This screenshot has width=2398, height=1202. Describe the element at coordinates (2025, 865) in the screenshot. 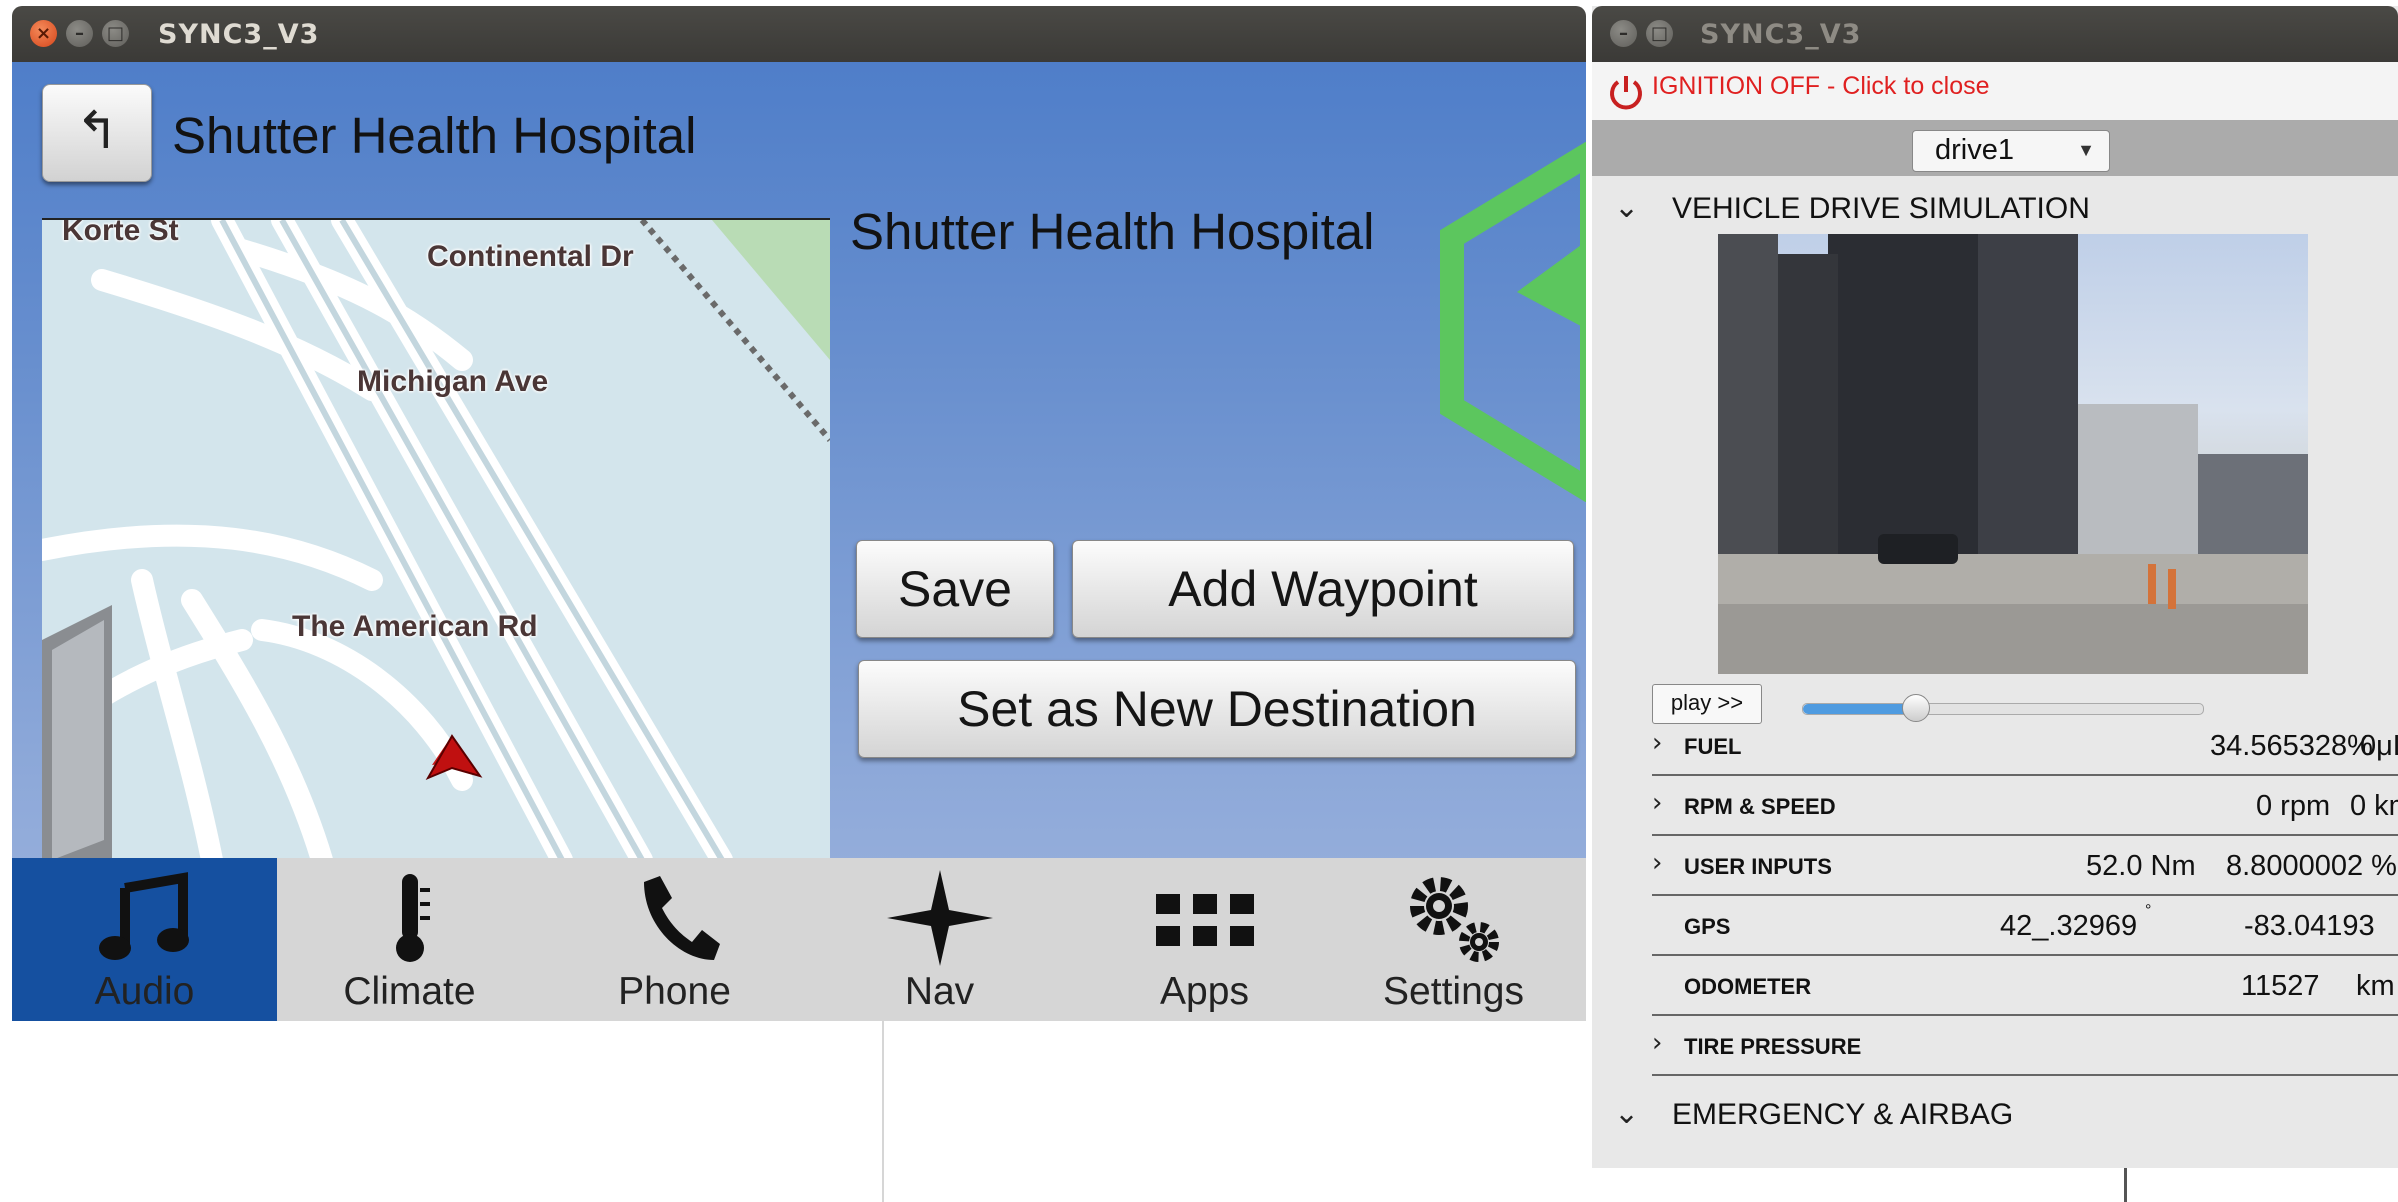

I see `user-inputs-row: › USER INPUTS 52.0 Nm 8.8000002 % 0` at that location.